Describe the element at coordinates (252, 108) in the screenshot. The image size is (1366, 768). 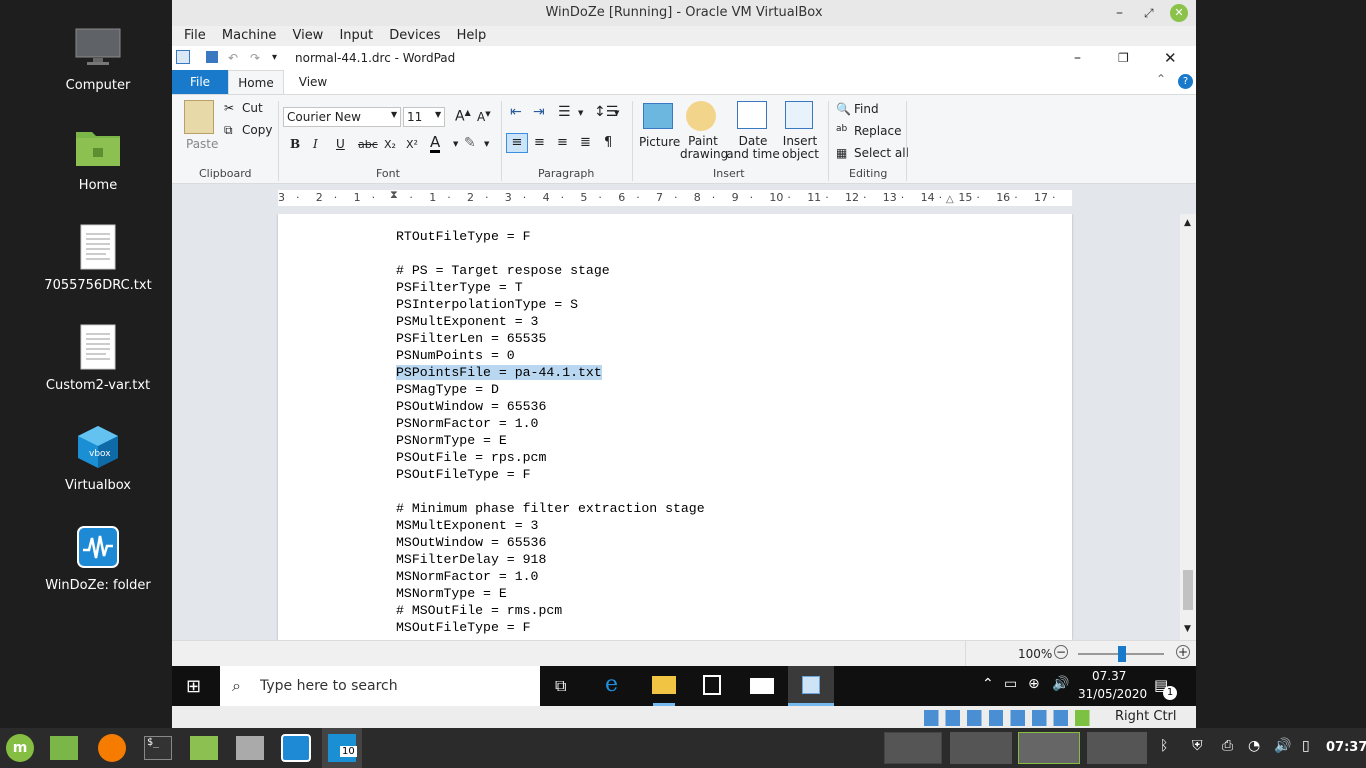
I see `cut-button: Cut` at that location.